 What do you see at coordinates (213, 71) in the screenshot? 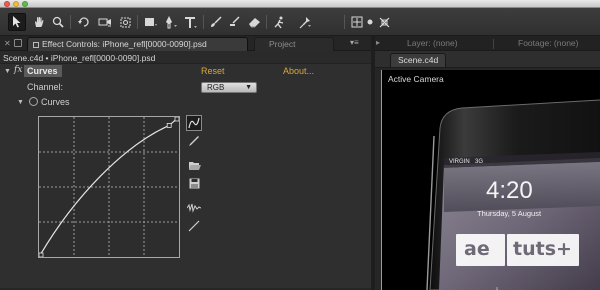
I see `reset-link: Reset` at bounding box center [213, 71].